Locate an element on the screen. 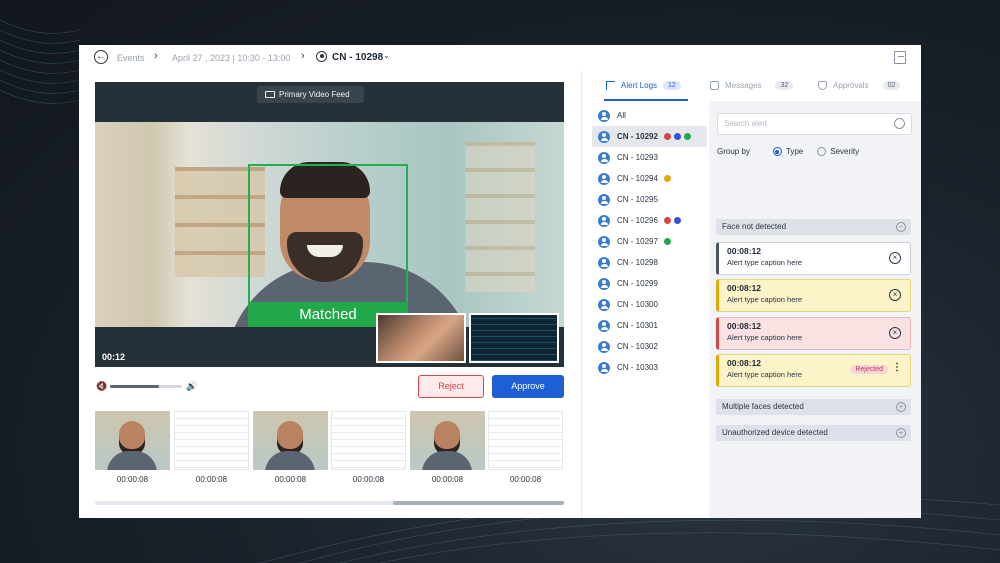 This screenshot has height=563, width=1000. candidate-item: CN - 10293 is located at coordinates (649, 157).